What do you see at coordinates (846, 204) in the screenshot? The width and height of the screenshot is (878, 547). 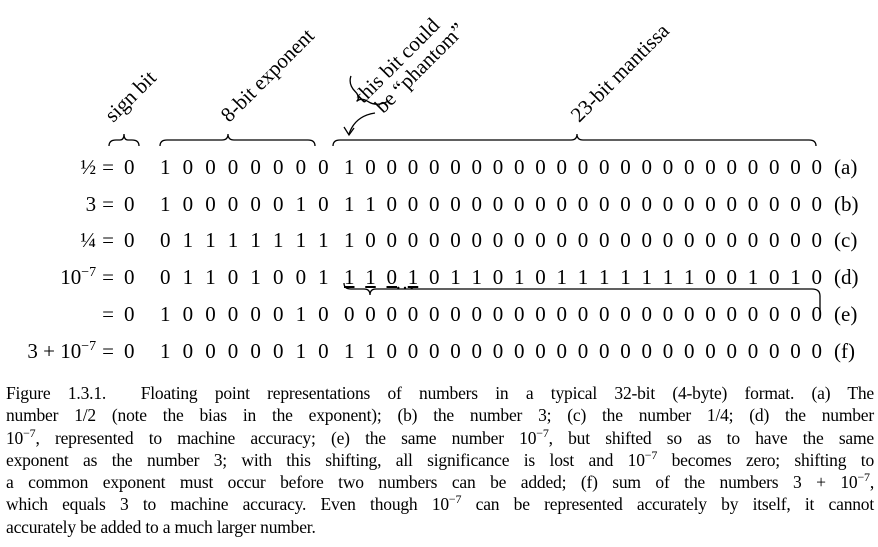 I see `row-tag: (b)` at bounding box center [846, 204].